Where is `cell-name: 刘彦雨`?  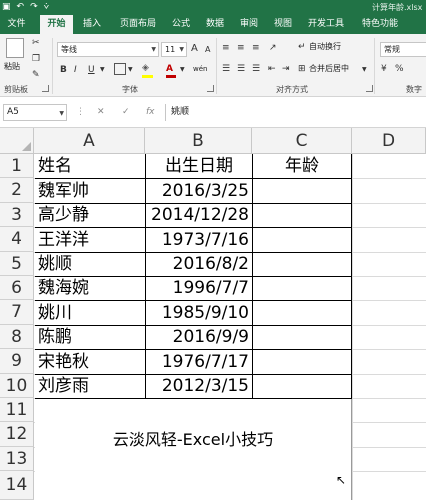 cell-name: 刘彦雨 is located at coordinates (90, 386).